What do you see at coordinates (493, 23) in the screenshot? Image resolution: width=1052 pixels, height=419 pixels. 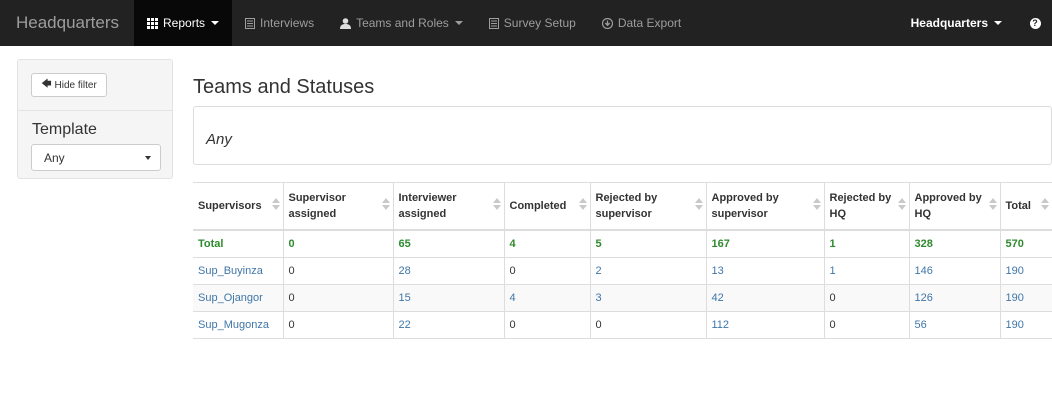 I see `list-icon` at bounding box center [493, 23].